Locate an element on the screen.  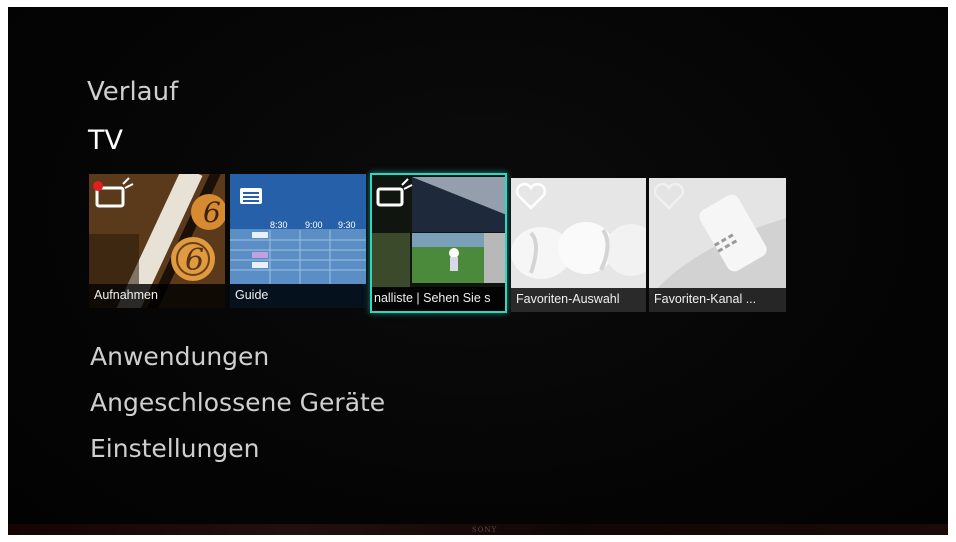
guide-time-3: 9:30 is located at coordinates (347, 225).